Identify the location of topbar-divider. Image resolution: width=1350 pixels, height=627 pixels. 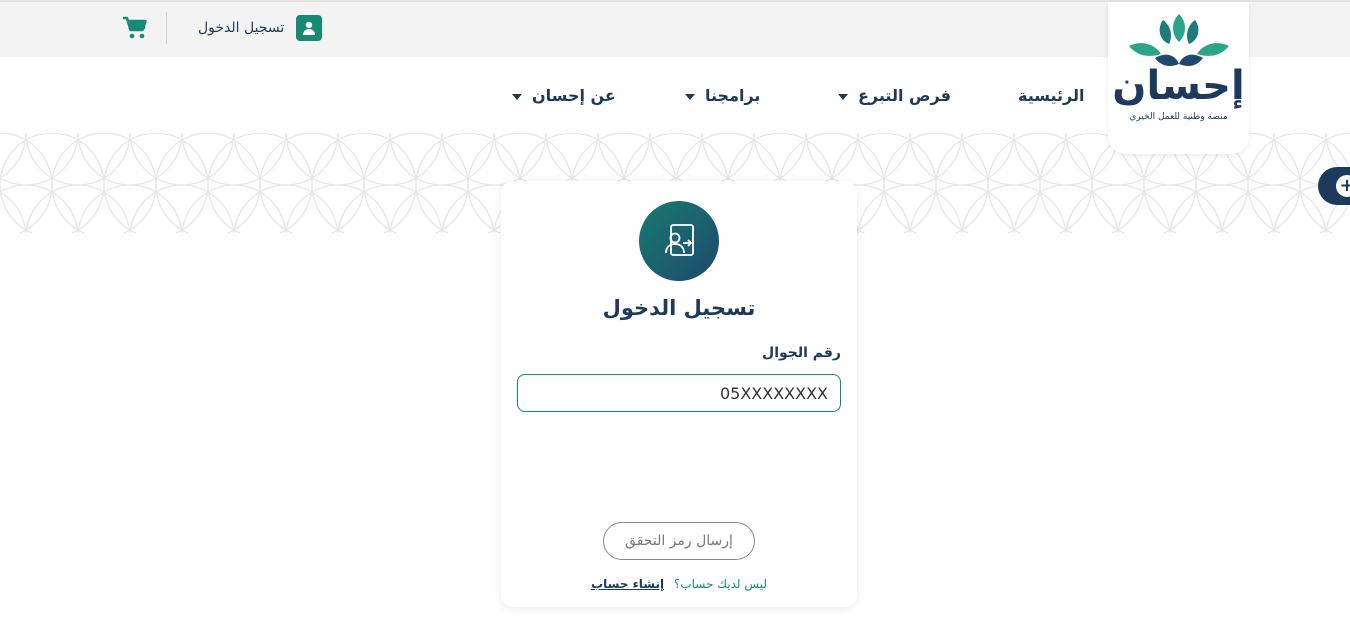
(166, 28).